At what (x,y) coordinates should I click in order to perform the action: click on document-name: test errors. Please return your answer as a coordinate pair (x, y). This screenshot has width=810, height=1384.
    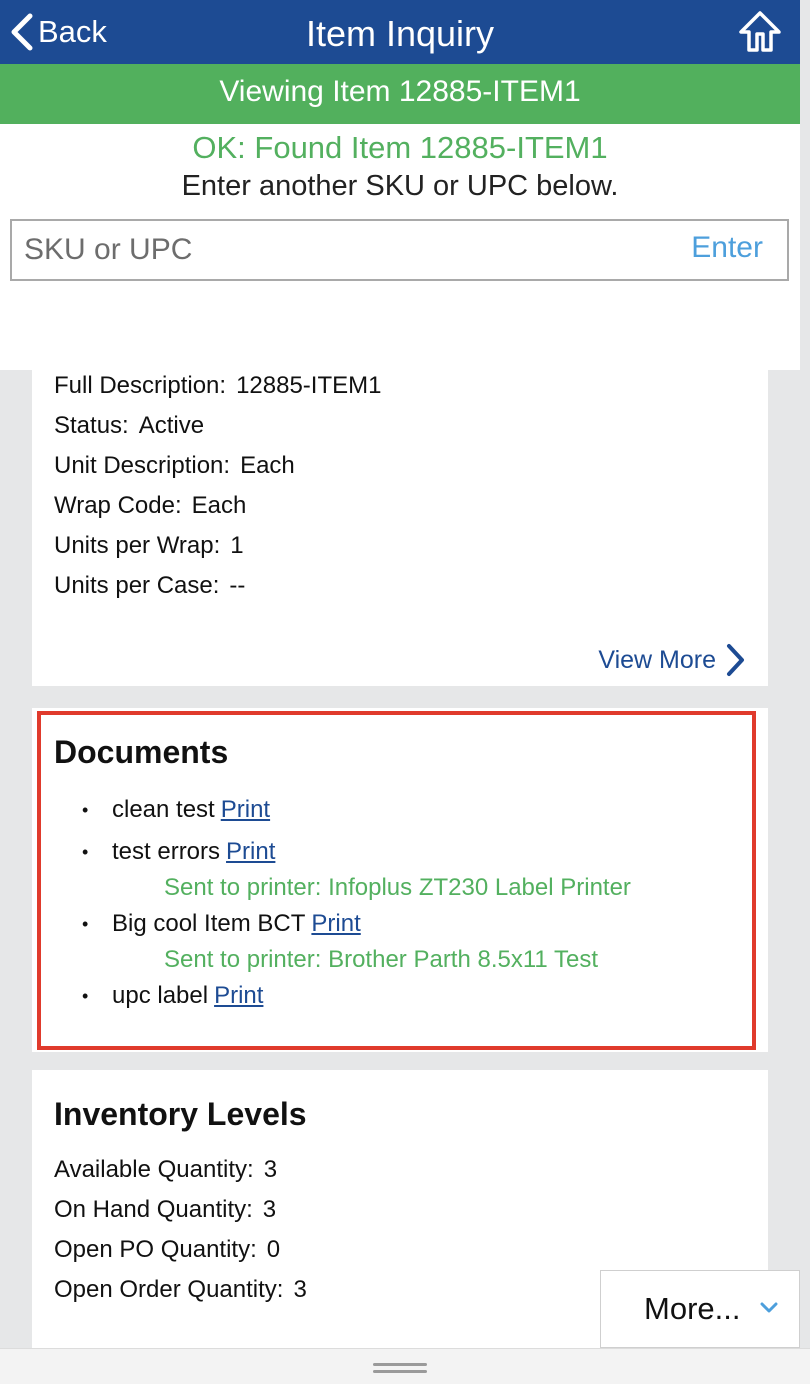
    Looking at the image, I should click on (166, 851).